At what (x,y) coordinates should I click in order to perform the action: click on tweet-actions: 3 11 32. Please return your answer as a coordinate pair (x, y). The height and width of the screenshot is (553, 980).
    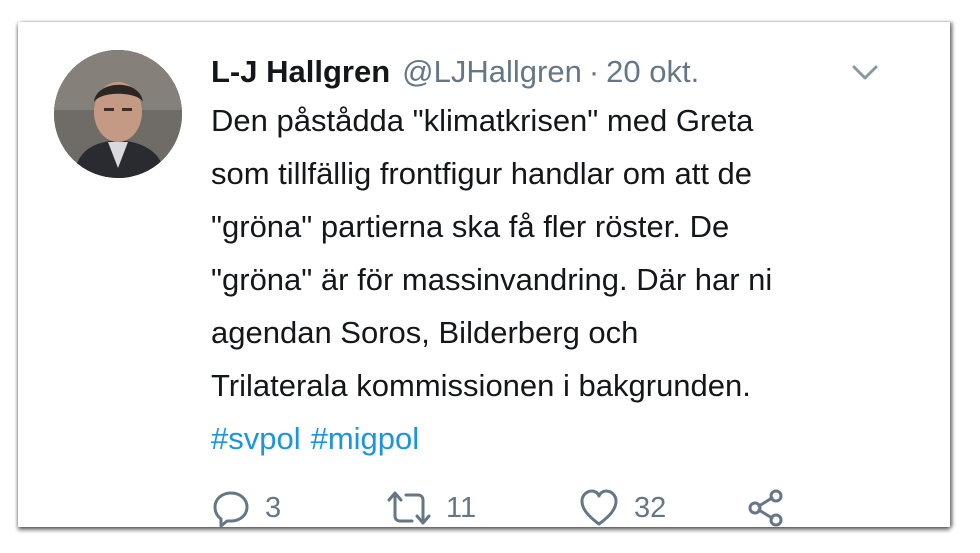
    Looking at the image, I should click on (521, 508).